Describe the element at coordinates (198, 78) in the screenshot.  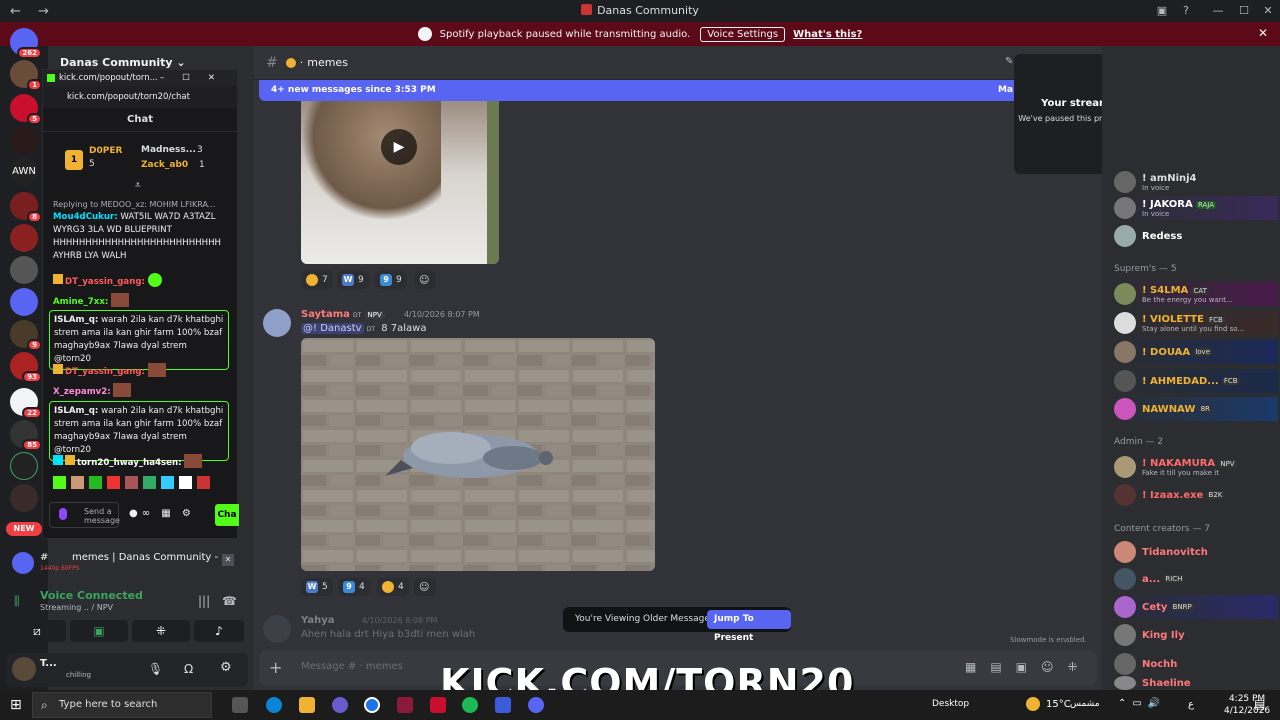
I see `popout-window-controls: –☐✕` at that location.